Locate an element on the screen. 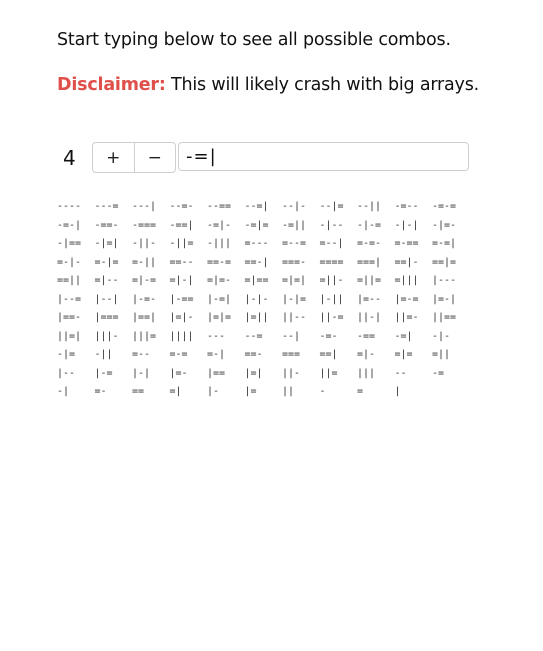  disclaimer-text: This will likely crash with big arrays. is located at coordinates (322, 85).